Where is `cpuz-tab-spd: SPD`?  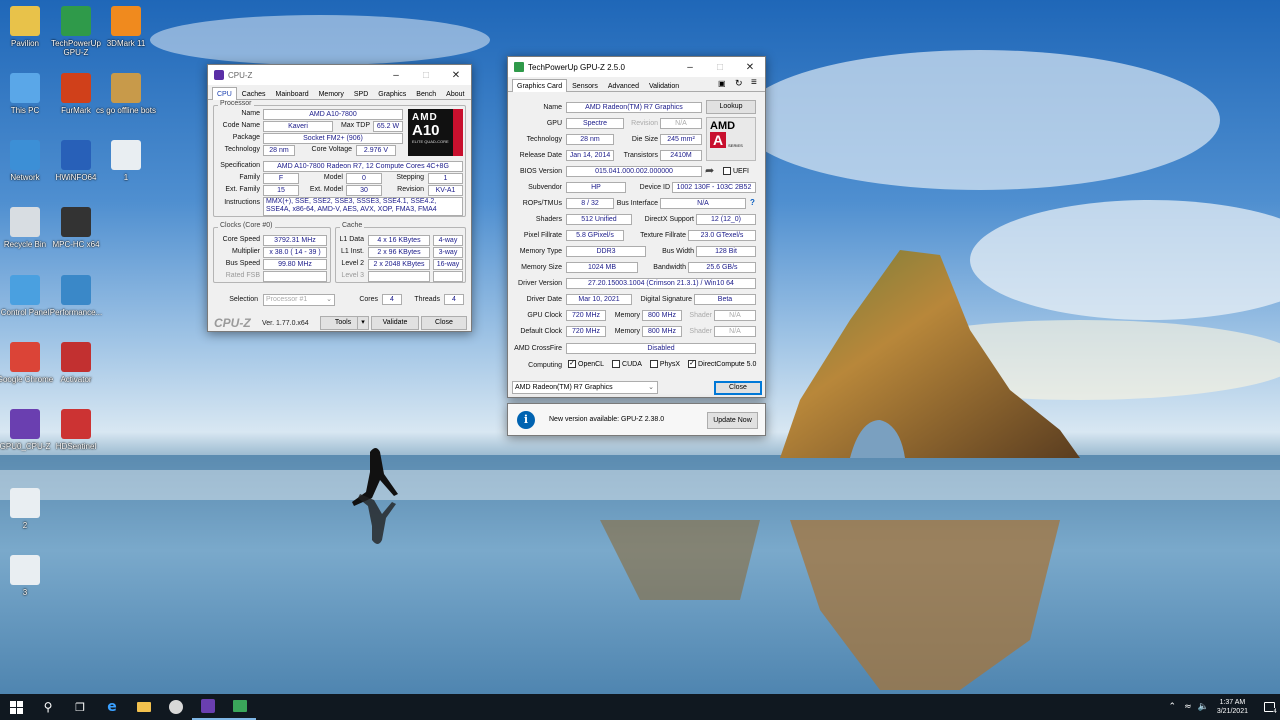 cpuz-tab-spd: SPD is located at coordinates (361, 93).